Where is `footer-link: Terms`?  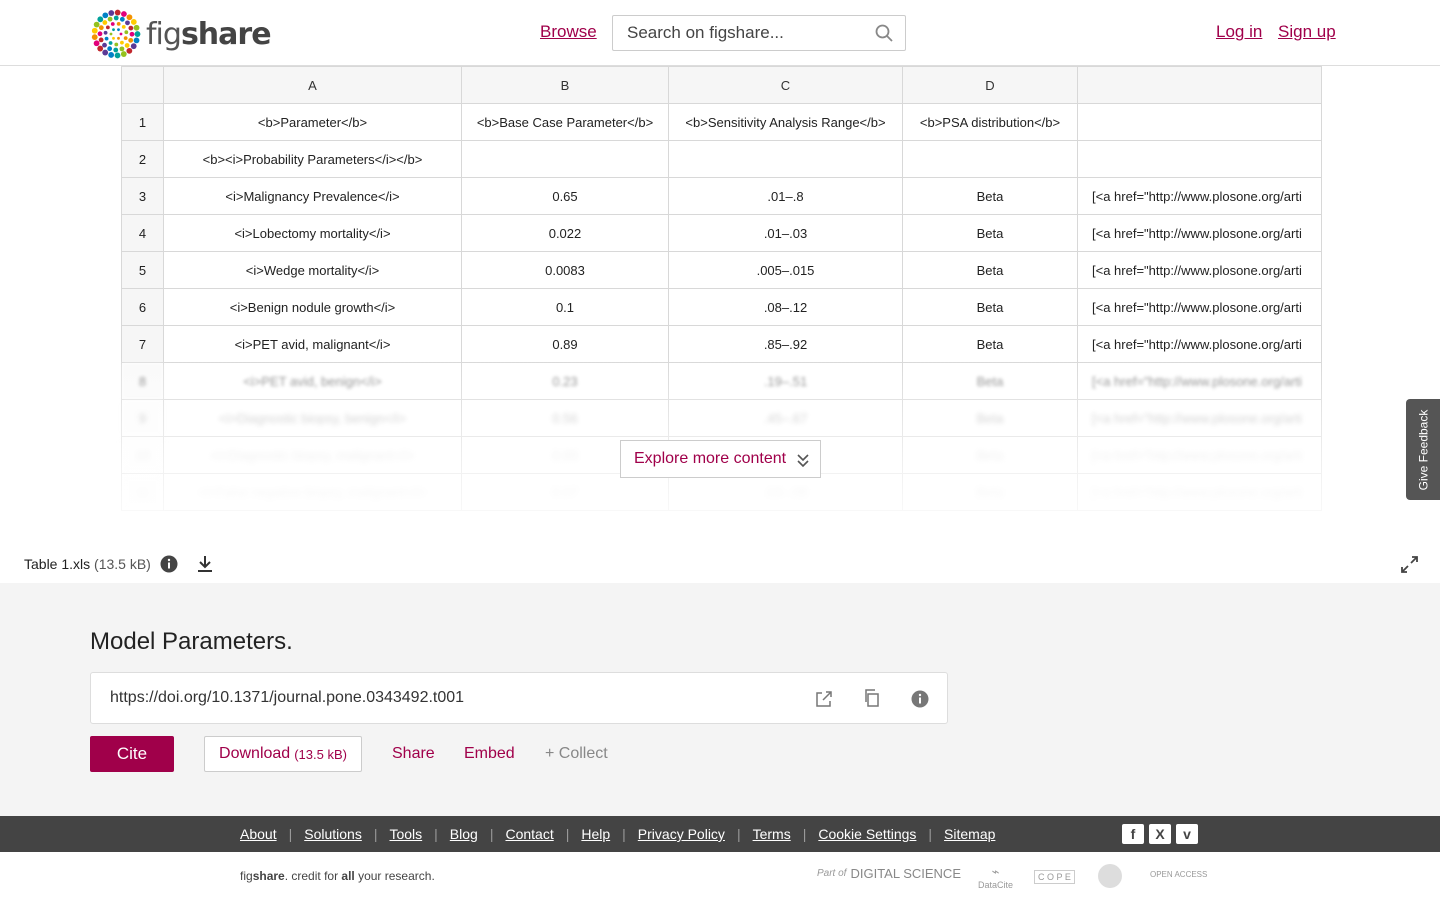
footer-link: Terms is located at coordinates (772, 834).